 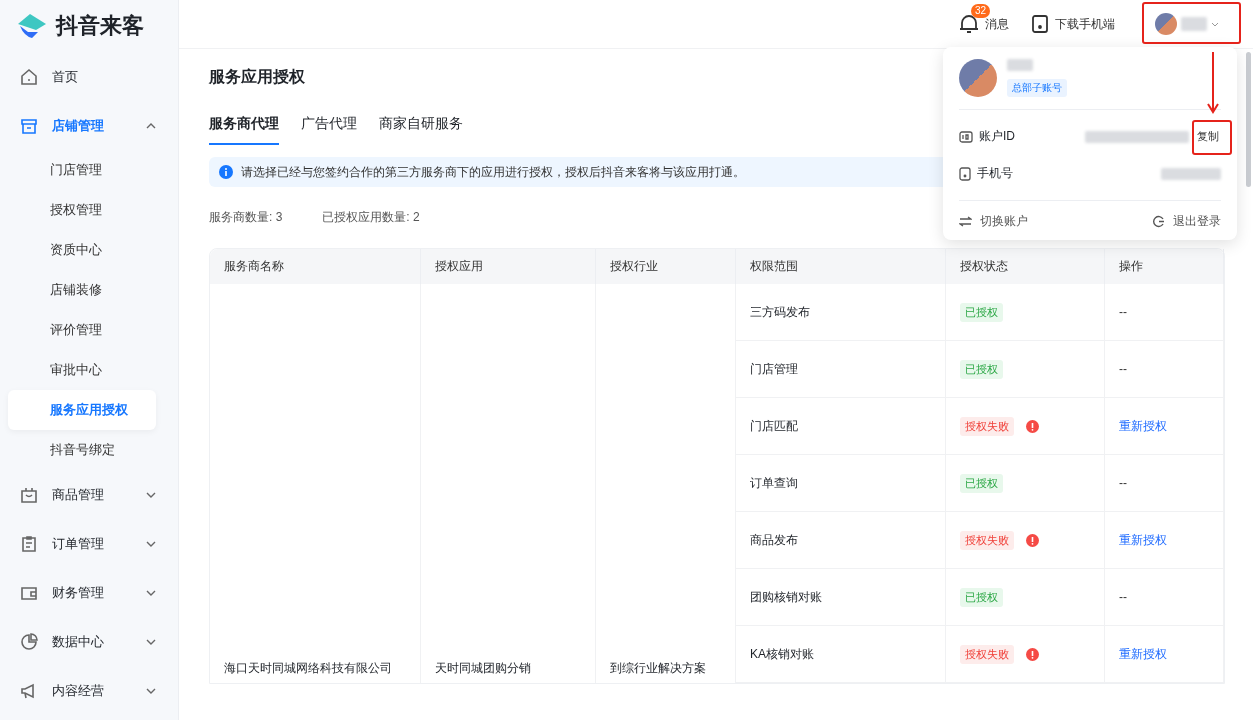 I want to click on messages-link: 消息, so click(x=997, y=24).